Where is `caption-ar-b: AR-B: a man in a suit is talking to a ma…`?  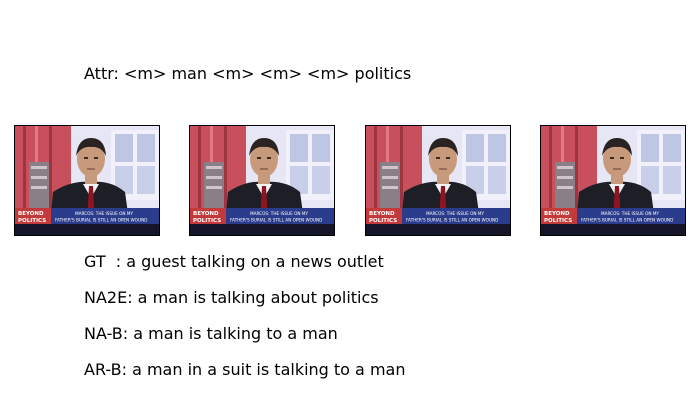
caption-ar-b: AR-B: a man in a suit is talking to a ma… is located at coordinates (245, 369).